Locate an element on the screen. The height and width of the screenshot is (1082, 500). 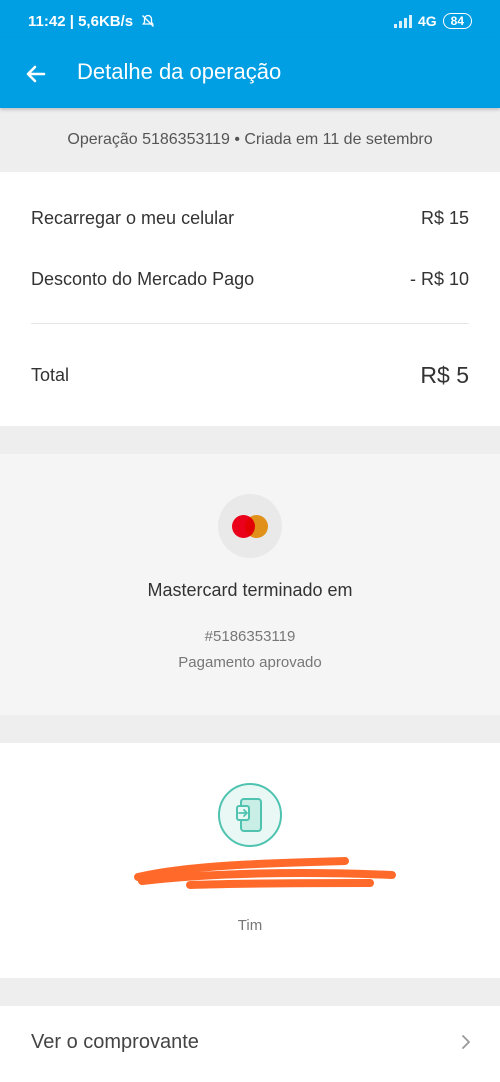
payment-op-number: #5186353119 is located at coordinates (250, 636).